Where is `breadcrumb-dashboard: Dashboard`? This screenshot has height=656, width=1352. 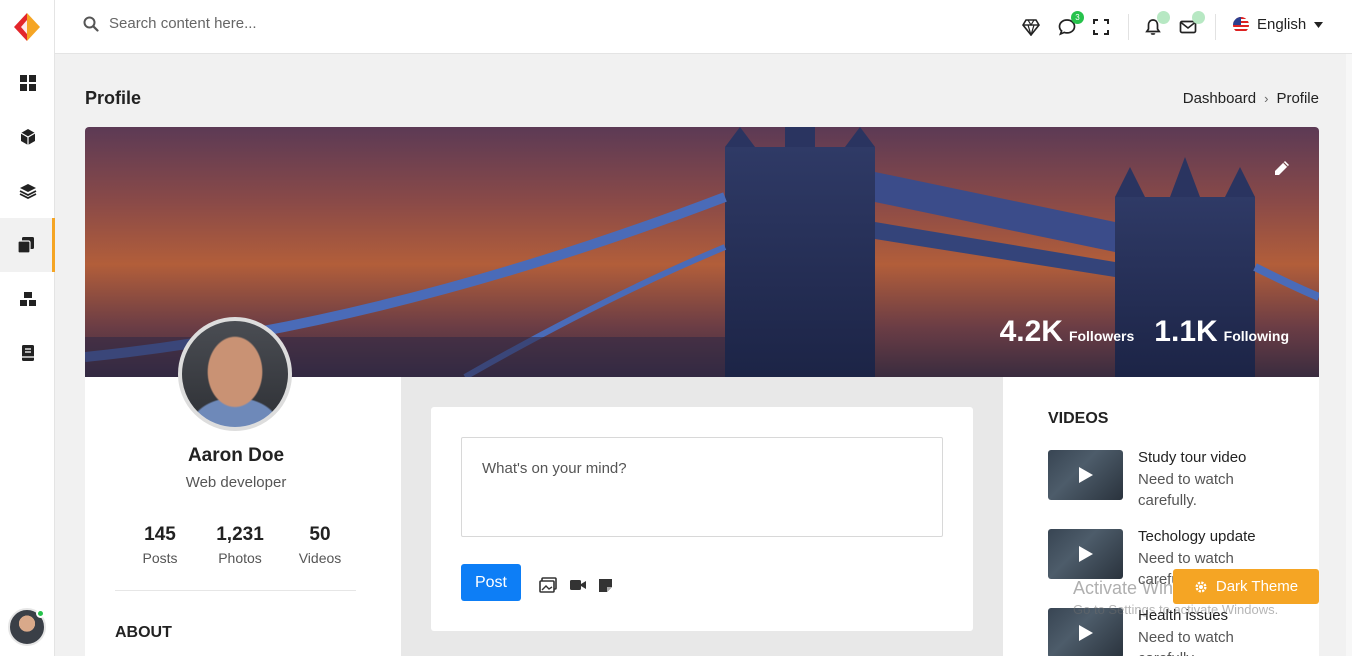 breadcrumb-dashboard: Dashboard is located at coordinates (1219, 98).